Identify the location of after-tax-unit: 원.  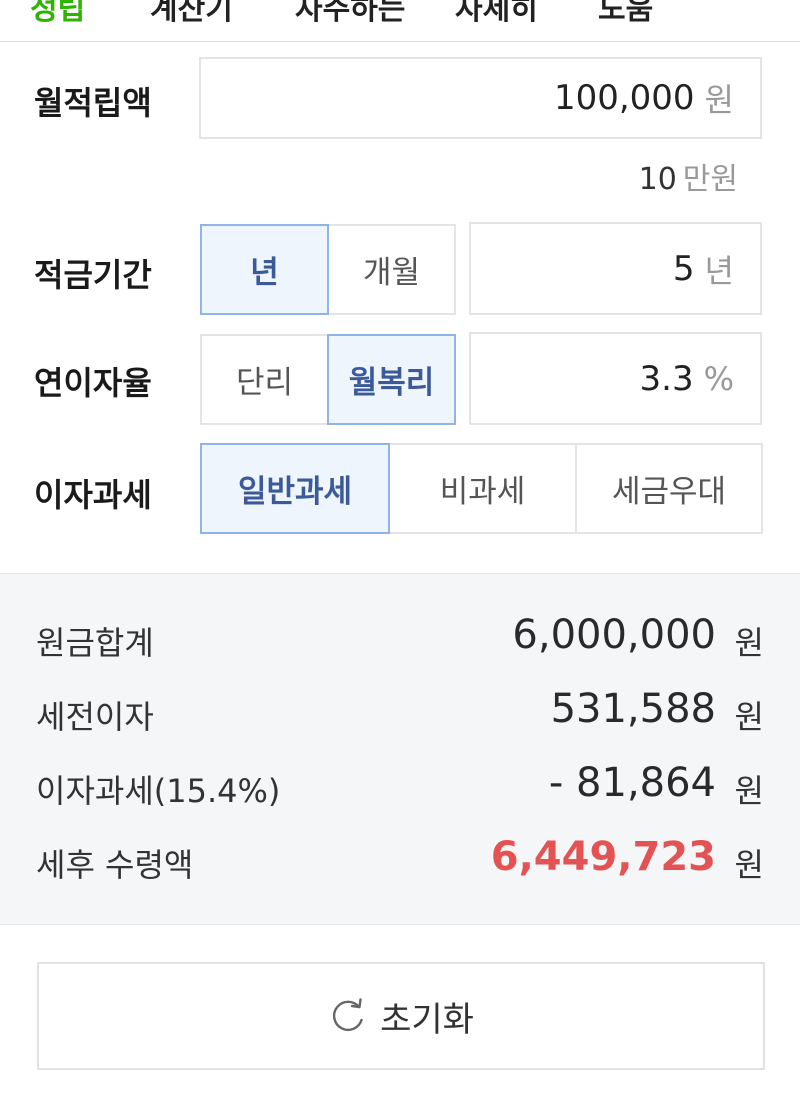
(749, 865).